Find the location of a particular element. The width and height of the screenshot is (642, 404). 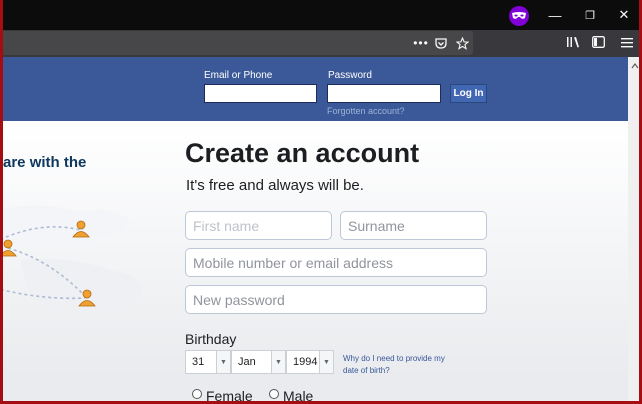

birthday-year-select: 1994 ▼ is located at coordinates (310, 362).